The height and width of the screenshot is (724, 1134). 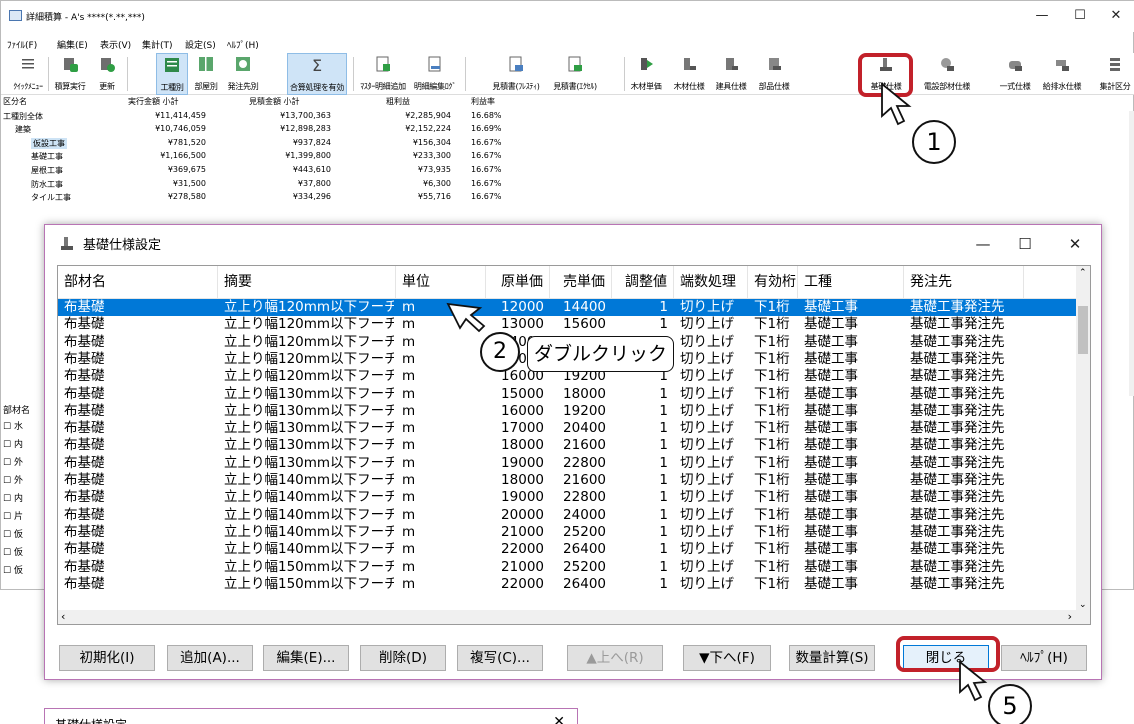 I want to click on row-rate: 16.67%, so click(x=486, y=169).